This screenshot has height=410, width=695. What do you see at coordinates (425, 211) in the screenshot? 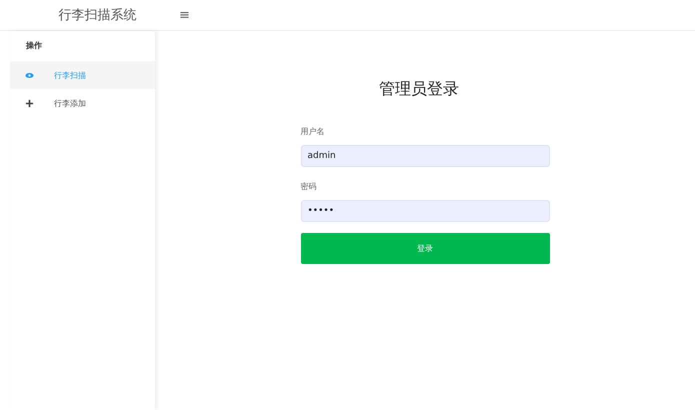
I see `password-field: •••••` at bounding box center [425, 211].